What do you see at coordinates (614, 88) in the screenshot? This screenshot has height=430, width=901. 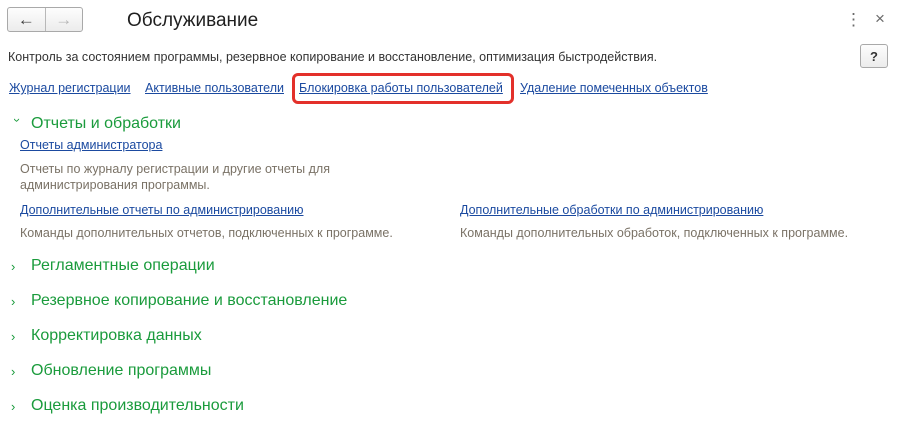 I see `delete-marked-objects-link: Удаление помеченных объектов` at bounding box center [614, 88].